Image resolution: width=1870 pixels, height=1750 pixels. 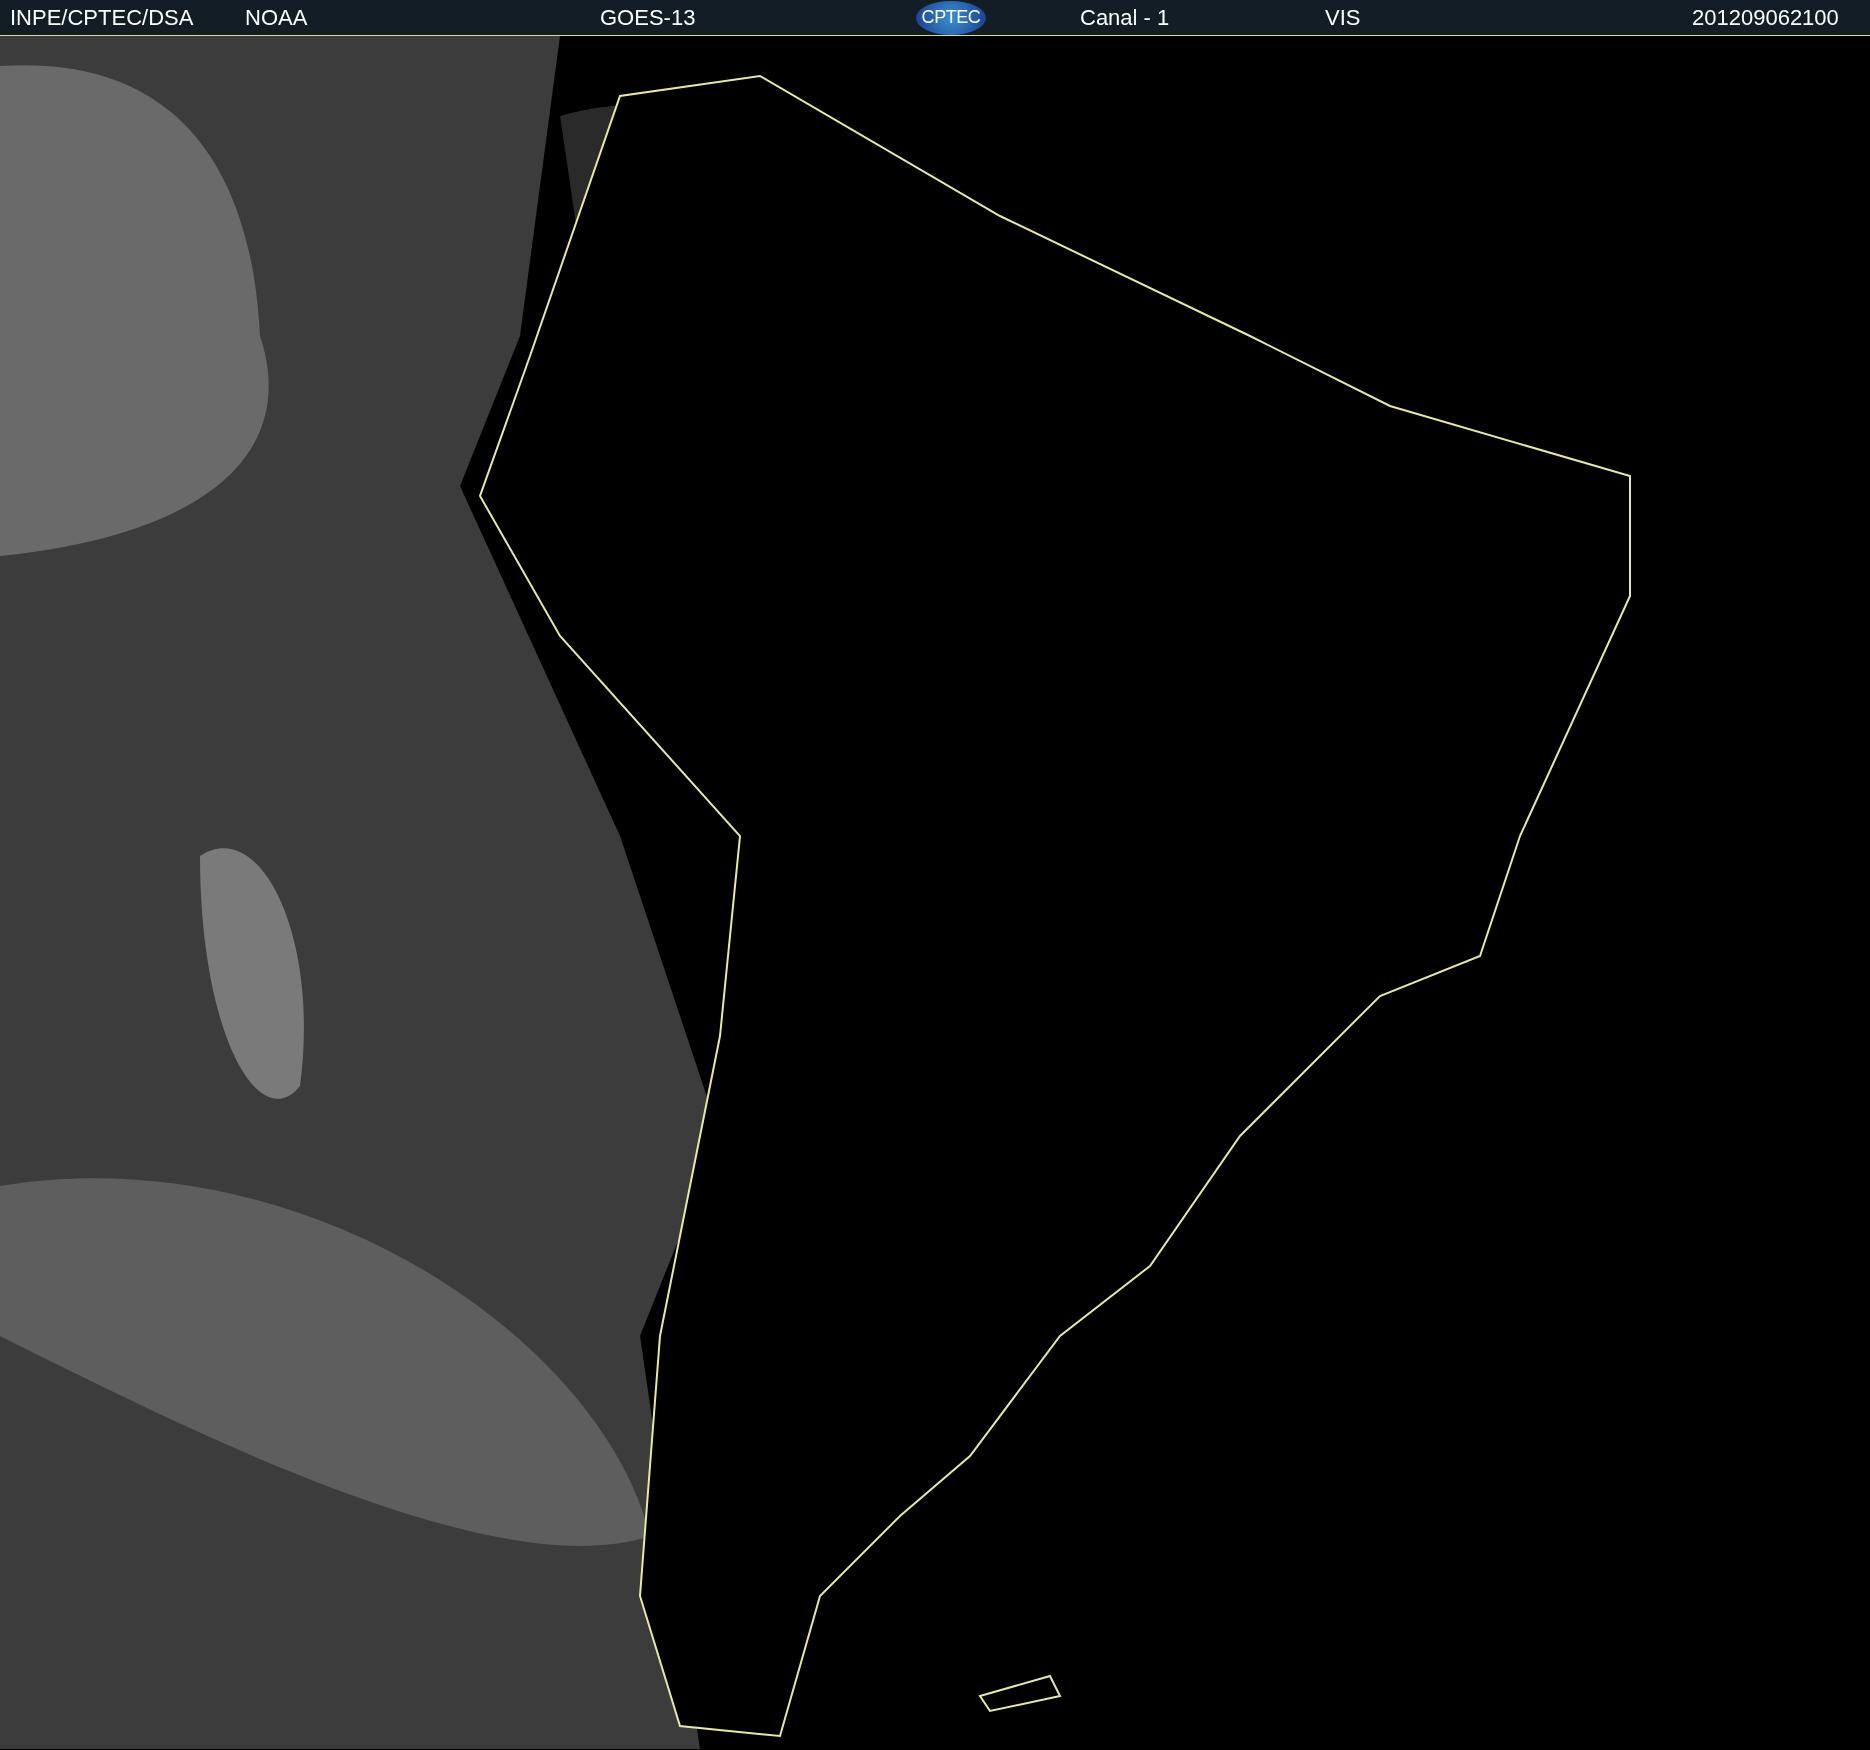 What do you see at coordinates (1343, 18) in the screenshot?
I see `band-label: VIS` at bounding box center [1343, 18].